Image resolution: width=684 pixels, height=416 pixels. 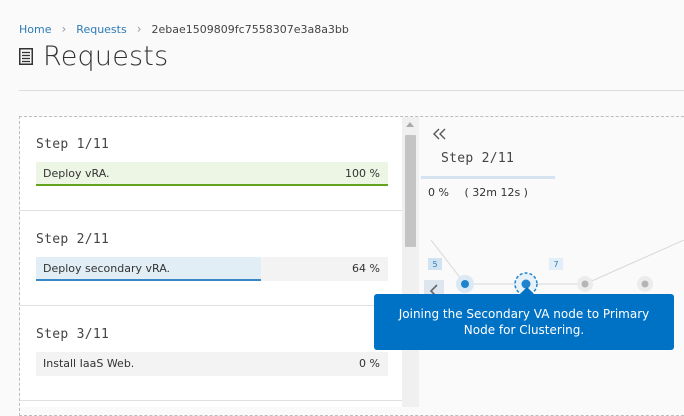 What do you see at coordinates (440, 134) in the screenshot?
I see `double-chevron-left-icon` at bounding box center [440, 134].